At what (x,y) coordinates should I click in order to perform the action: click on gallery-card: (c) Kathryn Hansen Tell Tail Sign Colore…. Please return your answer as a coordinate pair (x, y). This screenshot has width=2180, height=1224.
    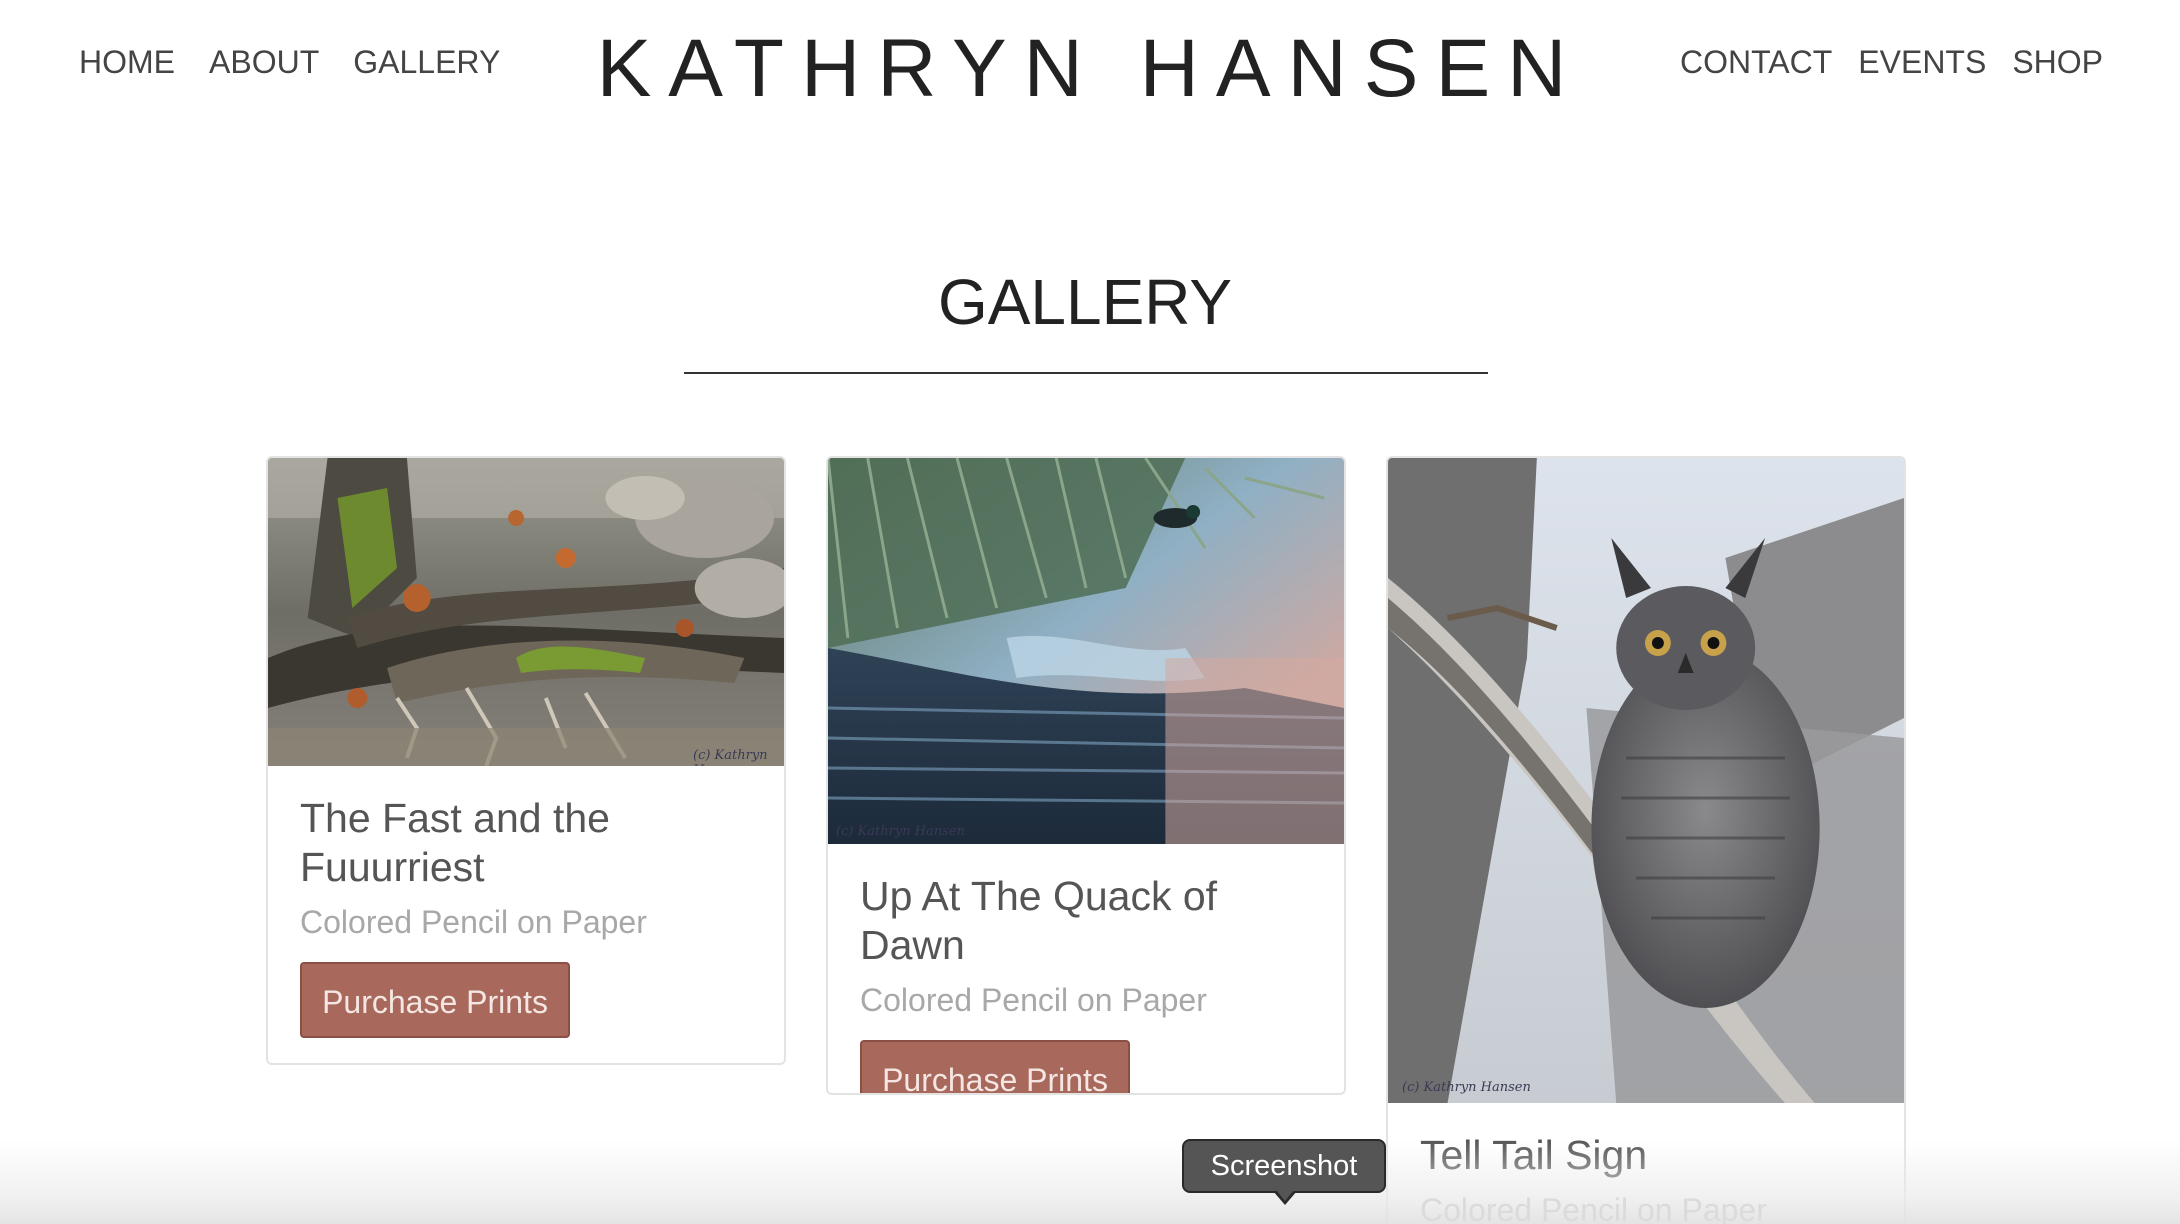
    Looking at the image, I should click on (1646, 840).